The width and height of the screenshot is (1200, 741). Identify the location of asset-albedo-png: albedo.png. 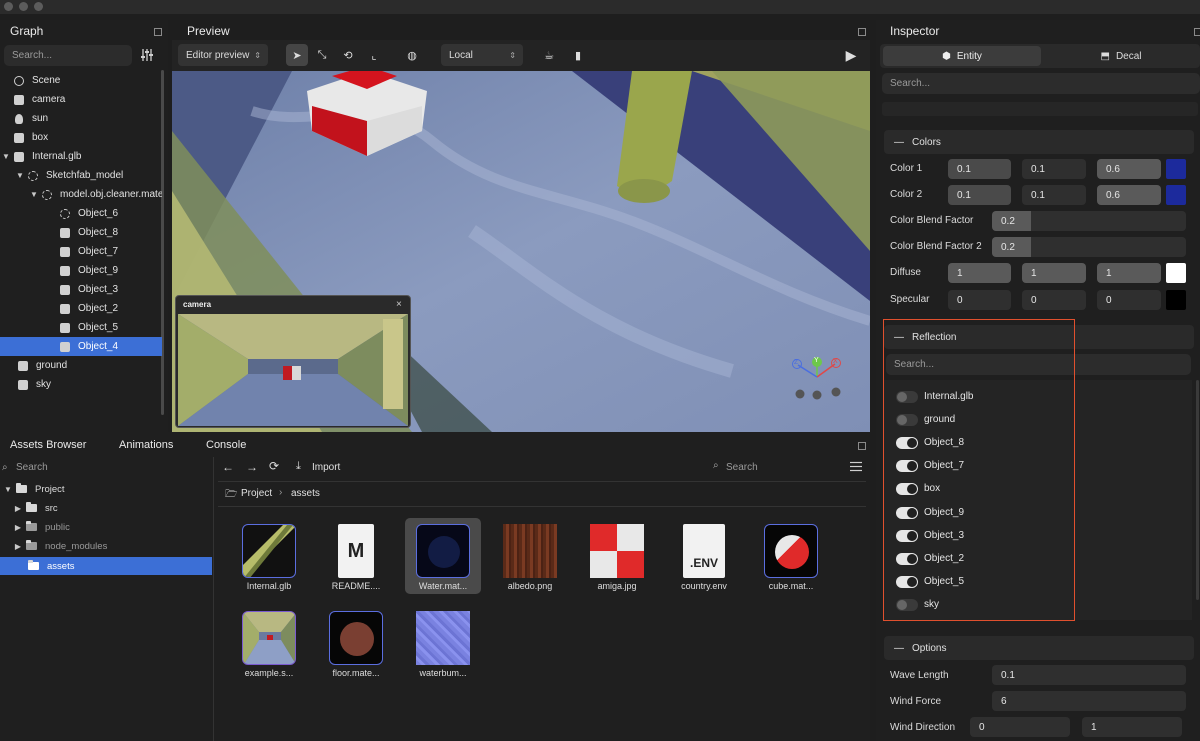
(530, 556).